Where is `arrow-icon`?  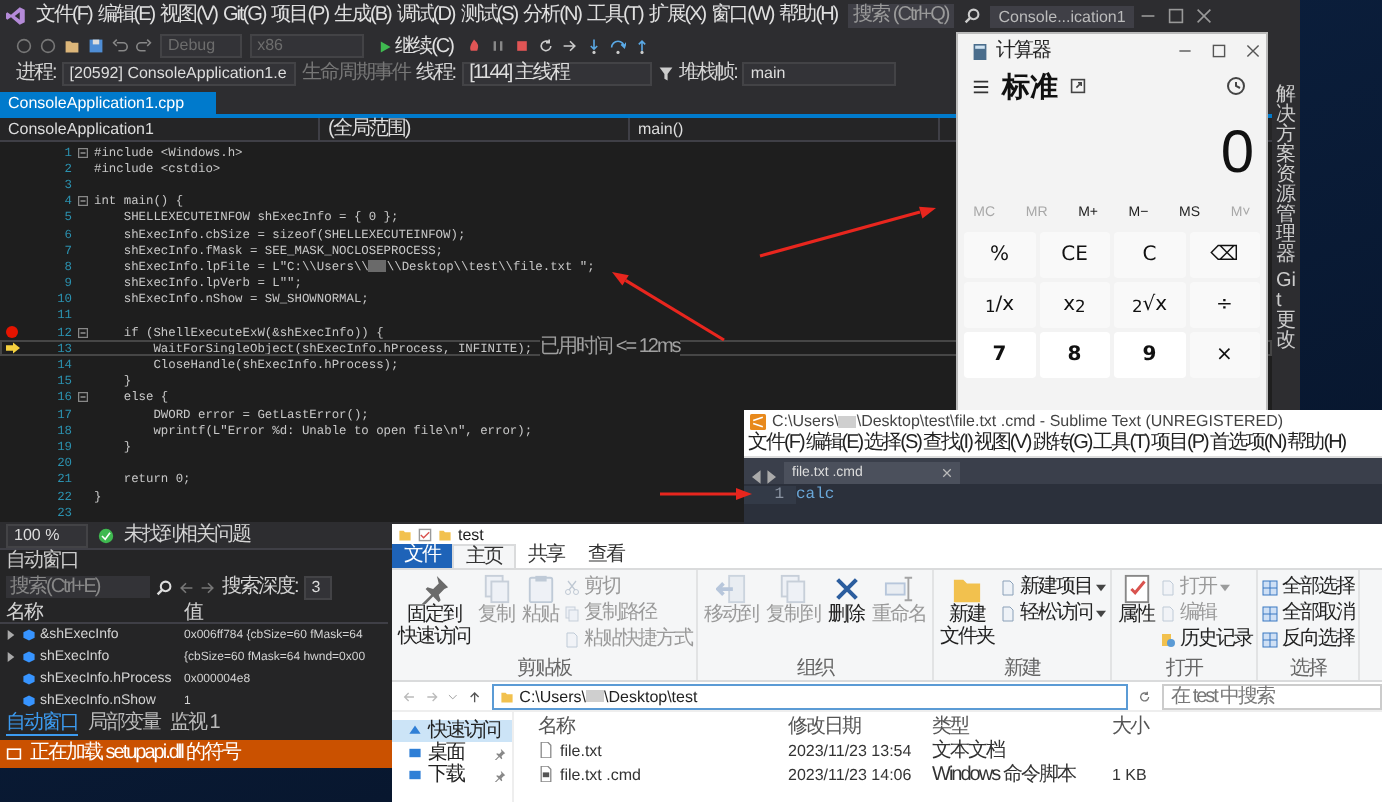 arrow-icon is located at coordinates (570, 46).